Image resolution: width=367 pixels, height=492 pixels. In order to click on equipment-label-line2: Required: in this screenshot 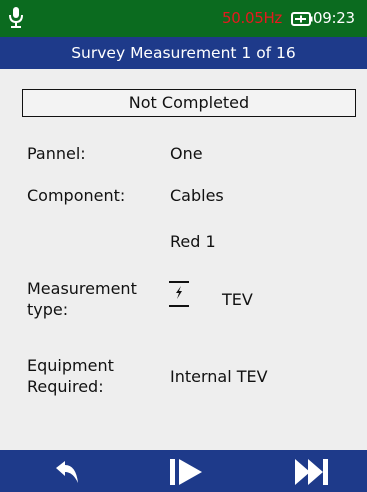, I will do `click(65, 386)`.